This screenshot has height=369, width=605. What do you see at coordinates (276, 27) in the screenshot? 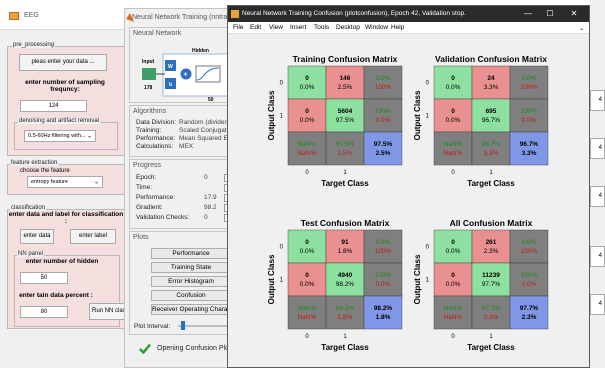
I see `menu-view: View` at bounding box center [276, 27].